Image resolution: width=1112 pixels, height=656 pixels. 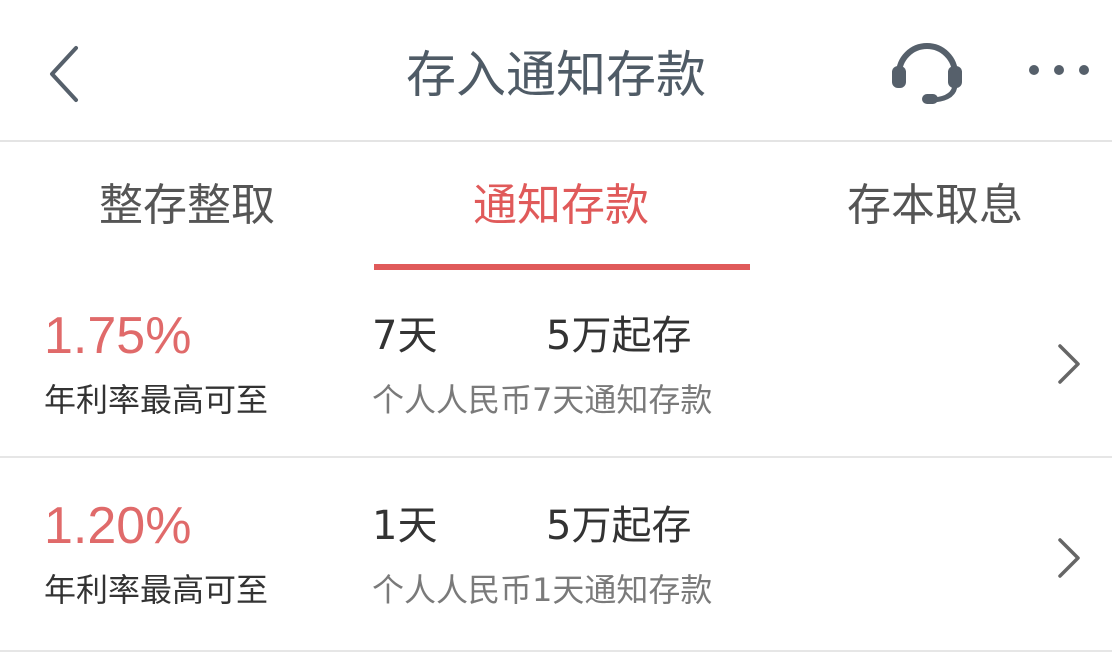 What do you see at coordinates (118, 526) in the screenshot?
I see `interest-rate: 1.20%` at bounding box center [118, 526].